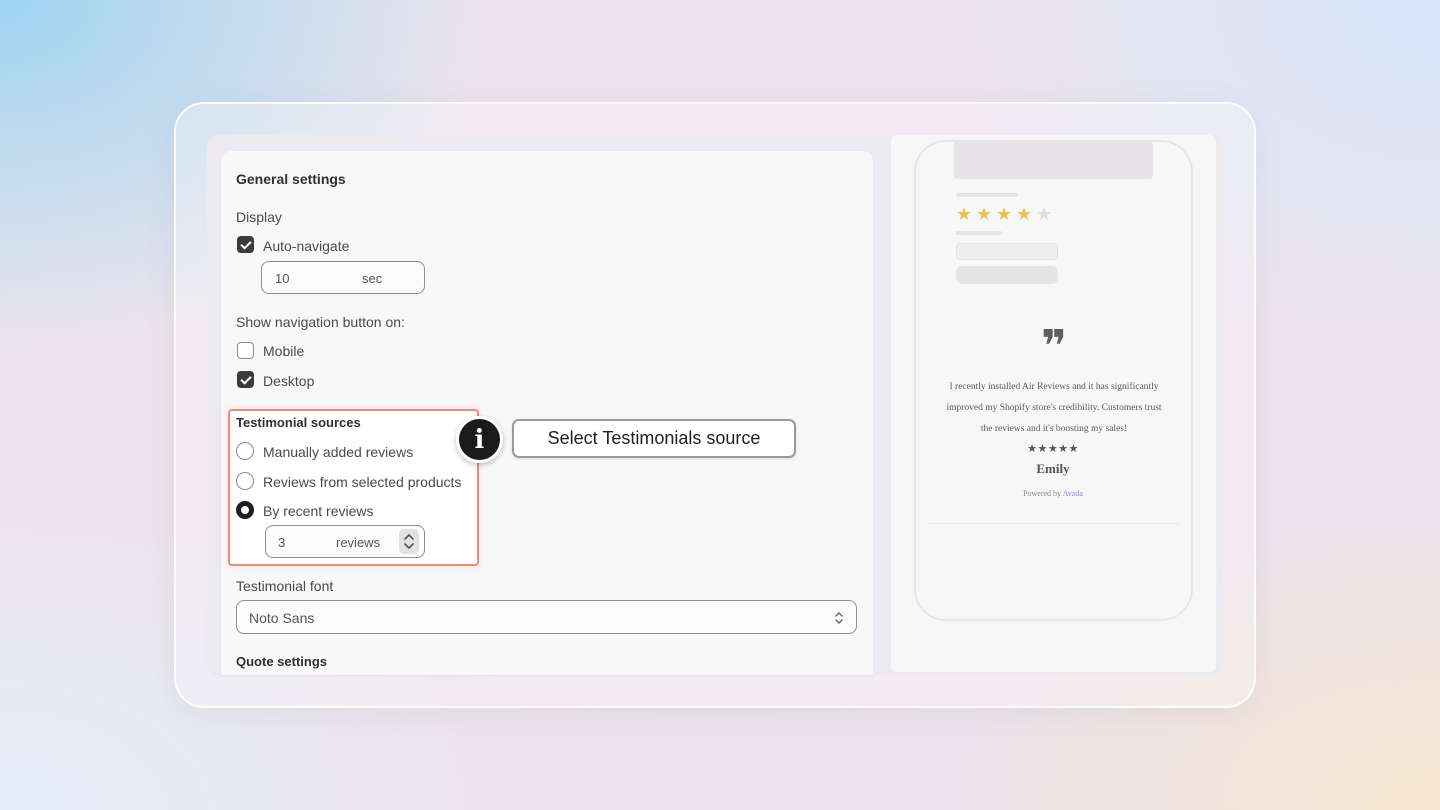 The width and height of the screenshot is (1440, 810). Describe the element at coordinates (245, 451) in the screenshot. I see `radio-manual-reviews` at that location.